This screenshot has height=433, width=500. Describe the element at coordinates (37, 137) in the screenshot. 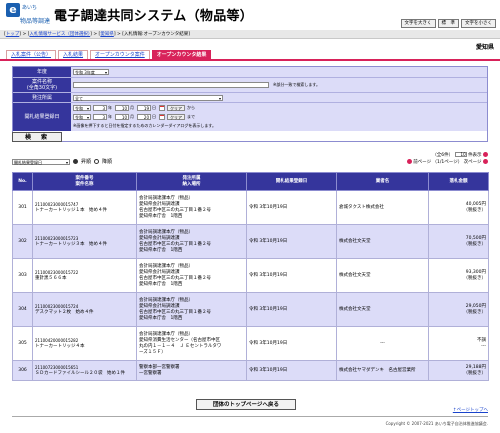

I see `search-button: 検 索` at that location.